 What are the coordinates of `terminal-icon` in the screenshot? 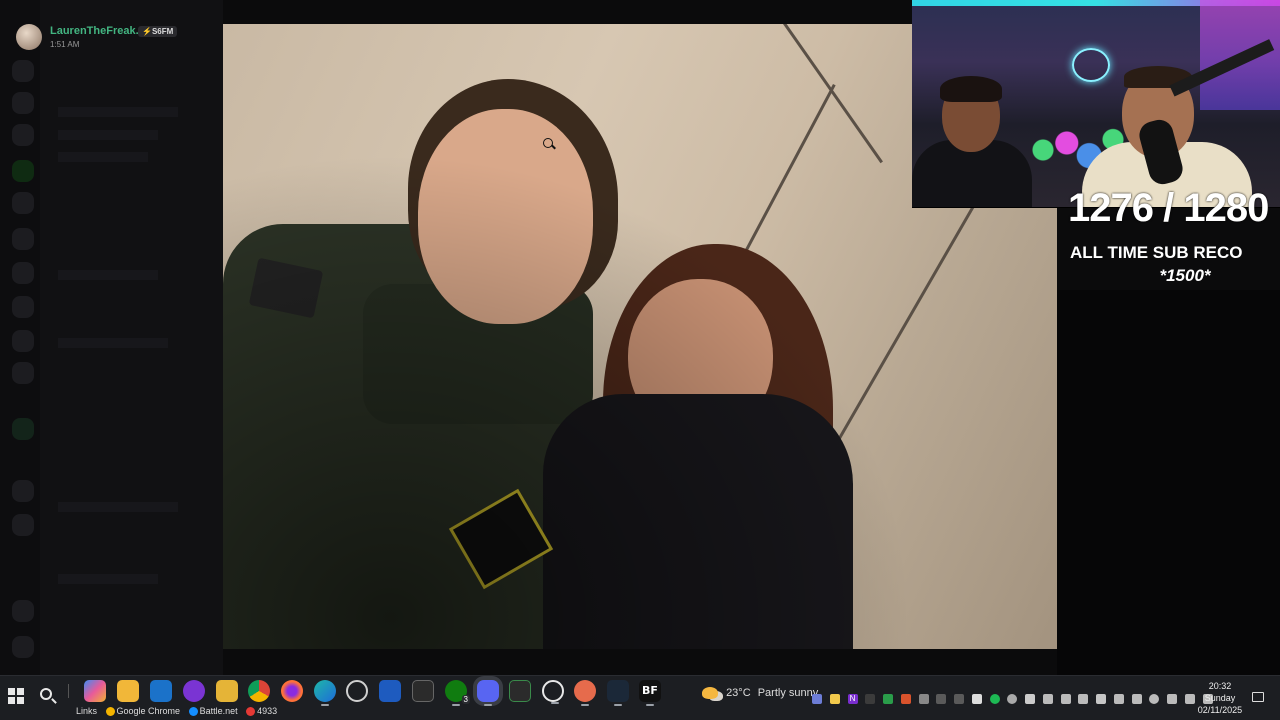 It's located at (520, 691).